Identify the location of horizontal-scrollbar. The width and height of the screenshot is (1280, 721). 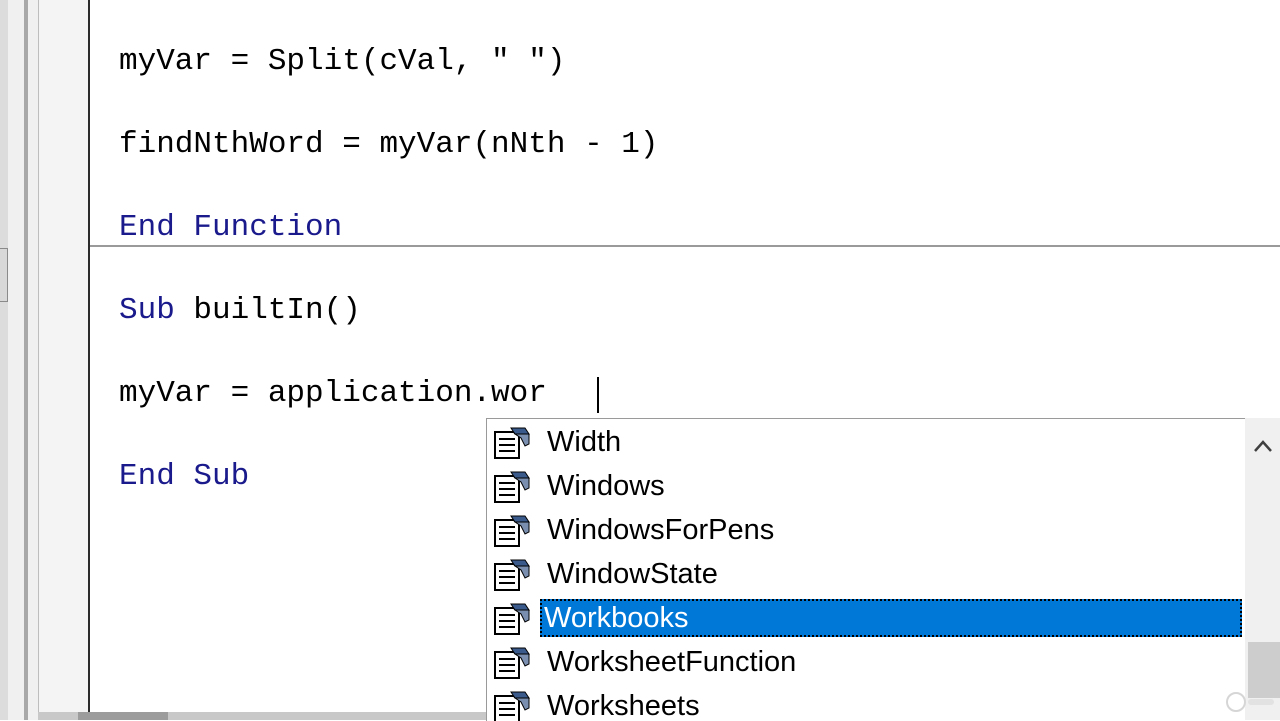
(263, 716).